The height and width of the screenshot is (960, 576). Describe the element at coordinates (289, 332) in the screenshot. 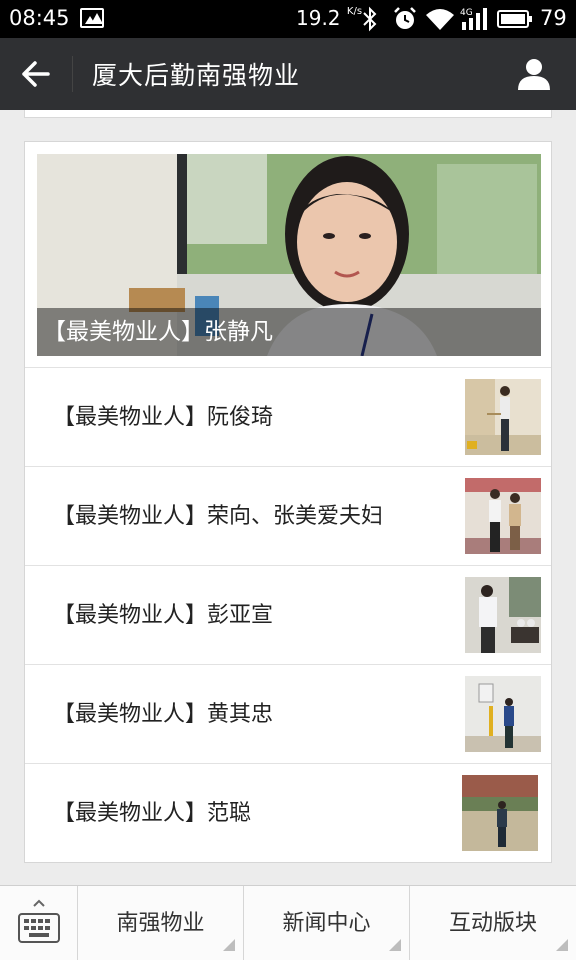

I see `cover-caption: 【最美物业人】张静凡` at that location.